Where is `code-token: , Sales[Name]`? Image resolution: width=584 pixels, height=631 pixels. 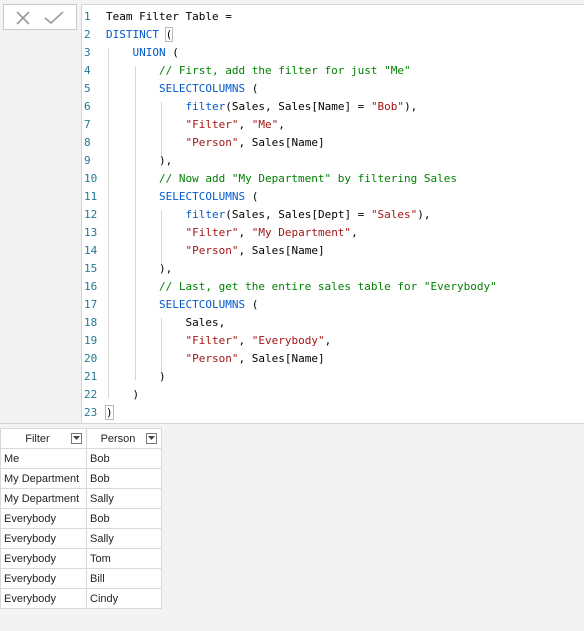 code-token: , Sales[Name] is located at coordinates (281, 142).